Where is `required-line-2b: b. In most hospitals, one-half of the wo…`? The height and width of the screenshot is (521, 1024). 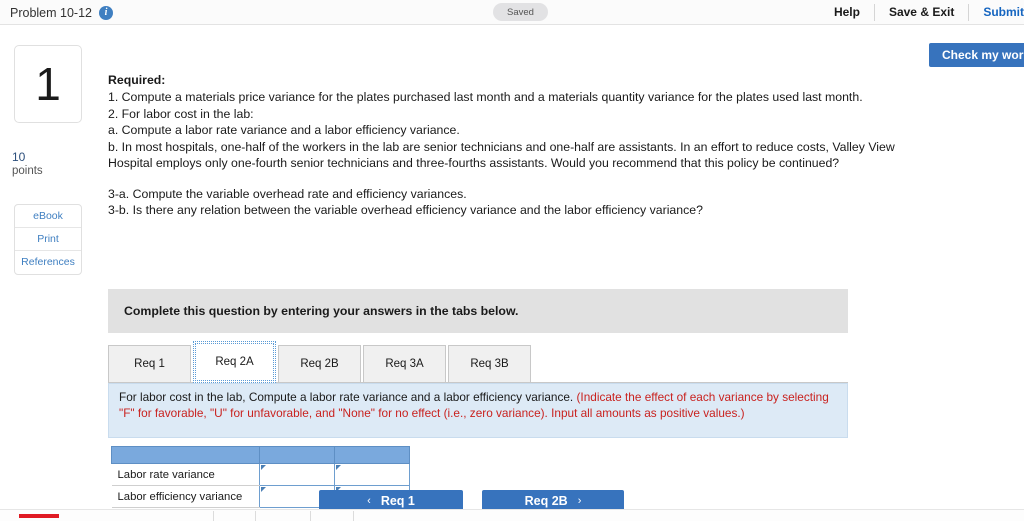
required-line-2b: b. In most hospitals, one-half of the wo… is located at coordinates (501, 155).